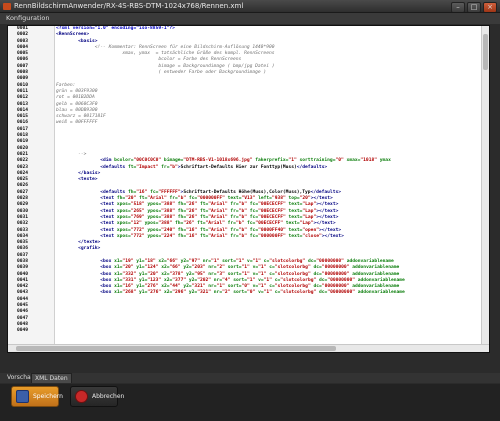 The width and height of the screenshot is (500, 421). I want to click on code-token: "open", so click(310, 230).